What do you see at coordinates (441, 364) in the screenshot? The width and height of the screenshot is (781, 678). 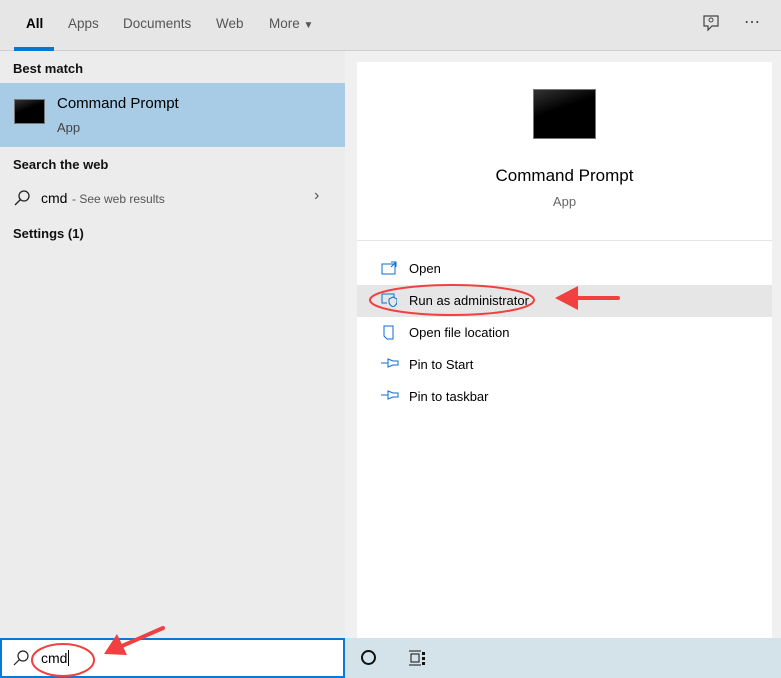 I see `action-label: Pin to Start` at bounding box center [441, 364].